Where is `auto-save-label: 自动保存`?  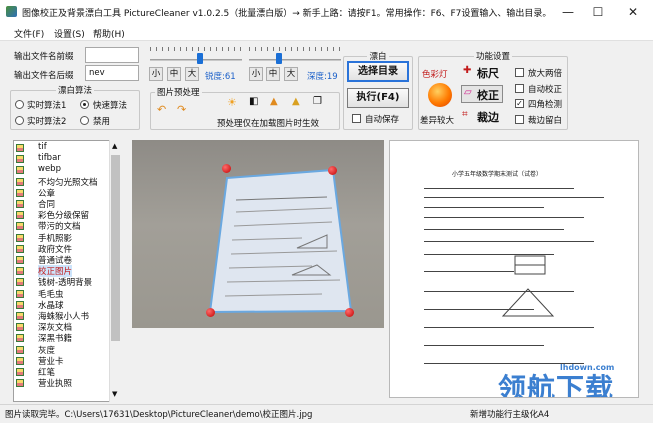
auto-save-label: 自动保存 is located at coordinates (382, 120).